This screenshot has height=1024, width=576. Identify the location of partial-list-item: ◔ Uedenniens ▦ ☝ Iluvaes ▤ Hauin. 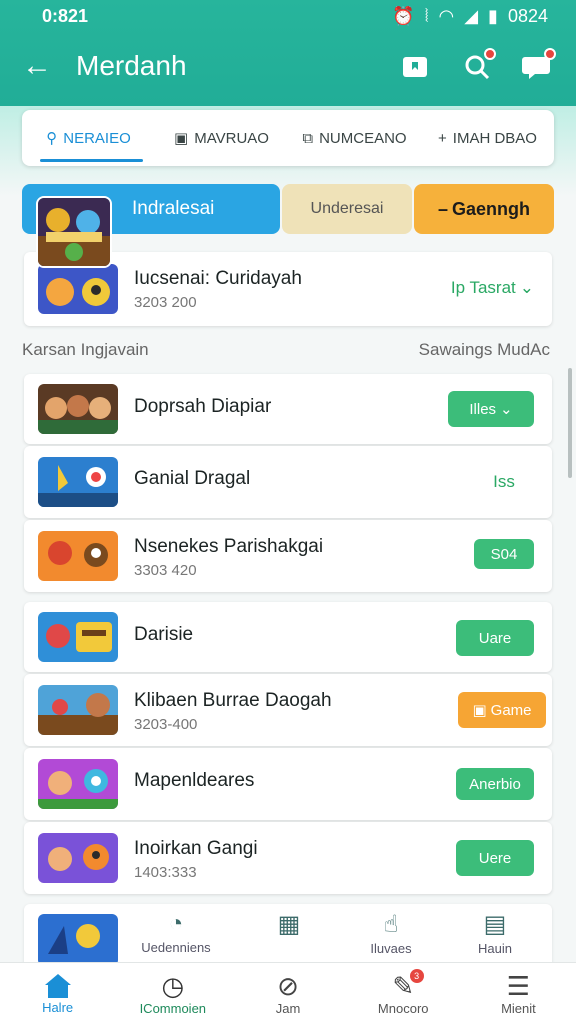
(288, 935).